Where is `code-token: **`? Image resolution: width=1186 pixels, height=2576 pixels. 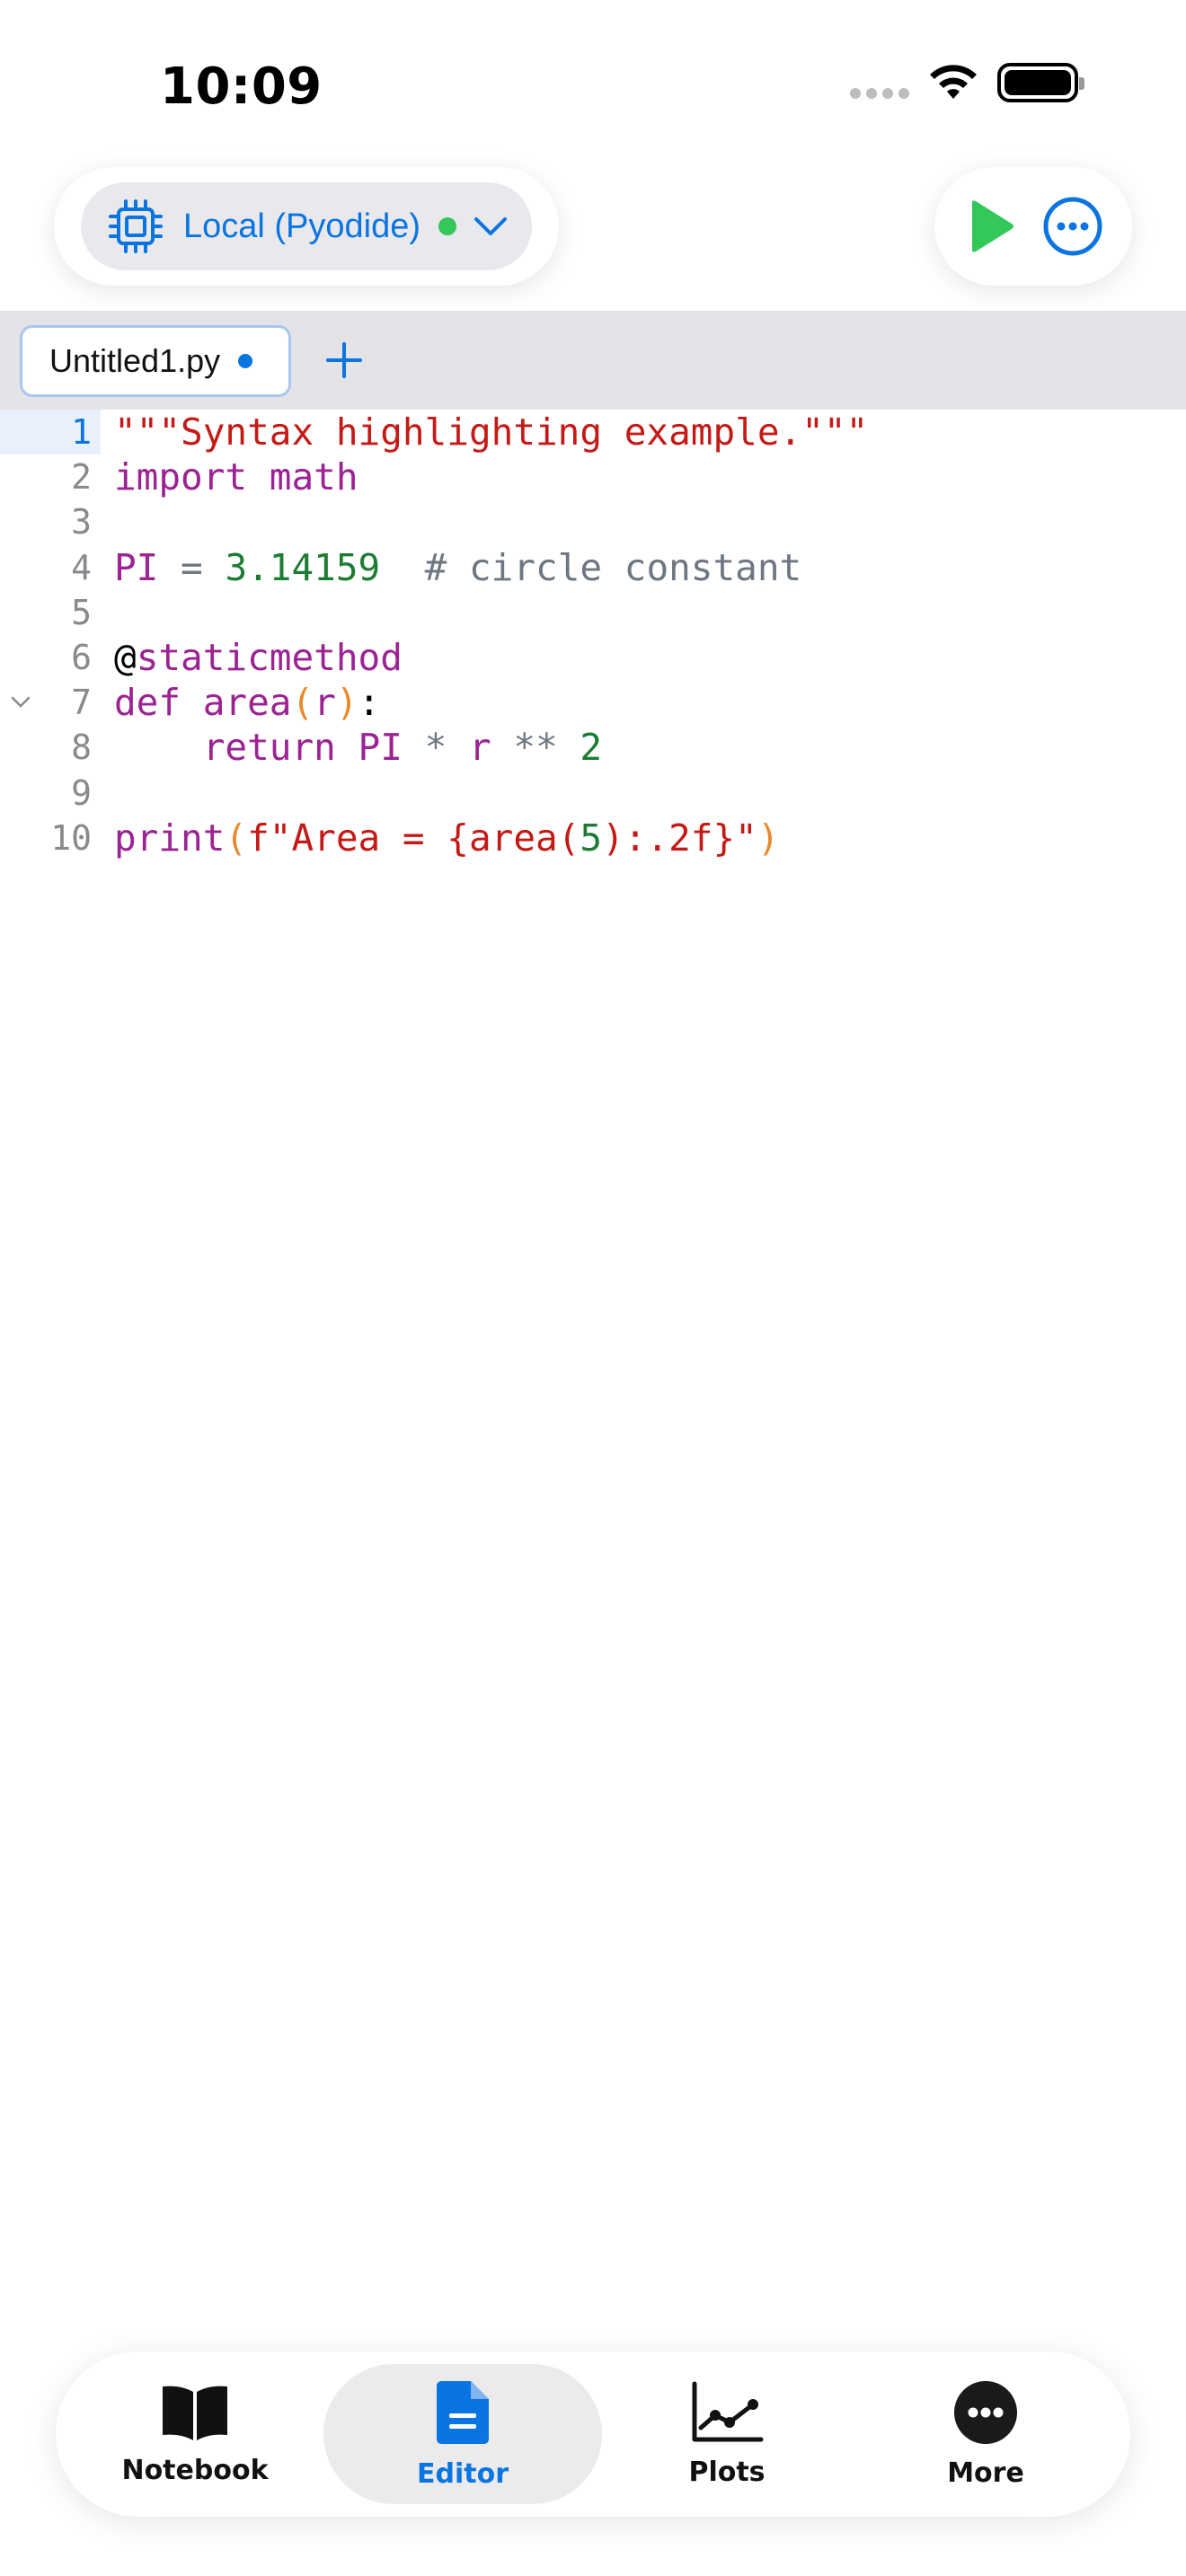 code-token: ** is located at coordinates (546, 748).